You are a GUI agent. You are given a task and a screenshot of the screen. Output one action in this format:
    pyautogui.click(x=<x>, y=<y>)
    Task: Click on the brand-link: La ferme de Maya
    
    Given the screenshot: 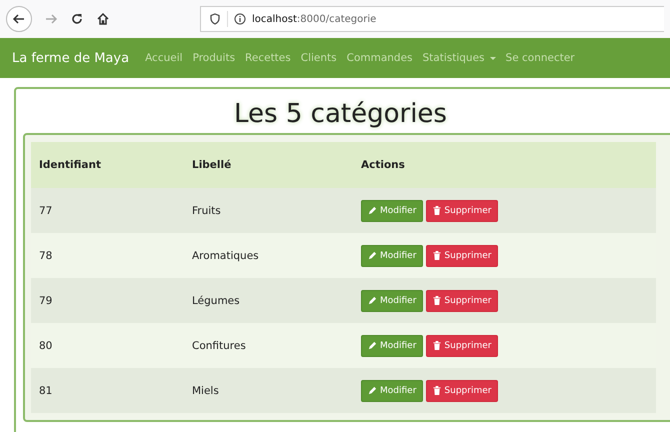 What is the action you would take?
    pyautogui.click(x=71, y=58)
    